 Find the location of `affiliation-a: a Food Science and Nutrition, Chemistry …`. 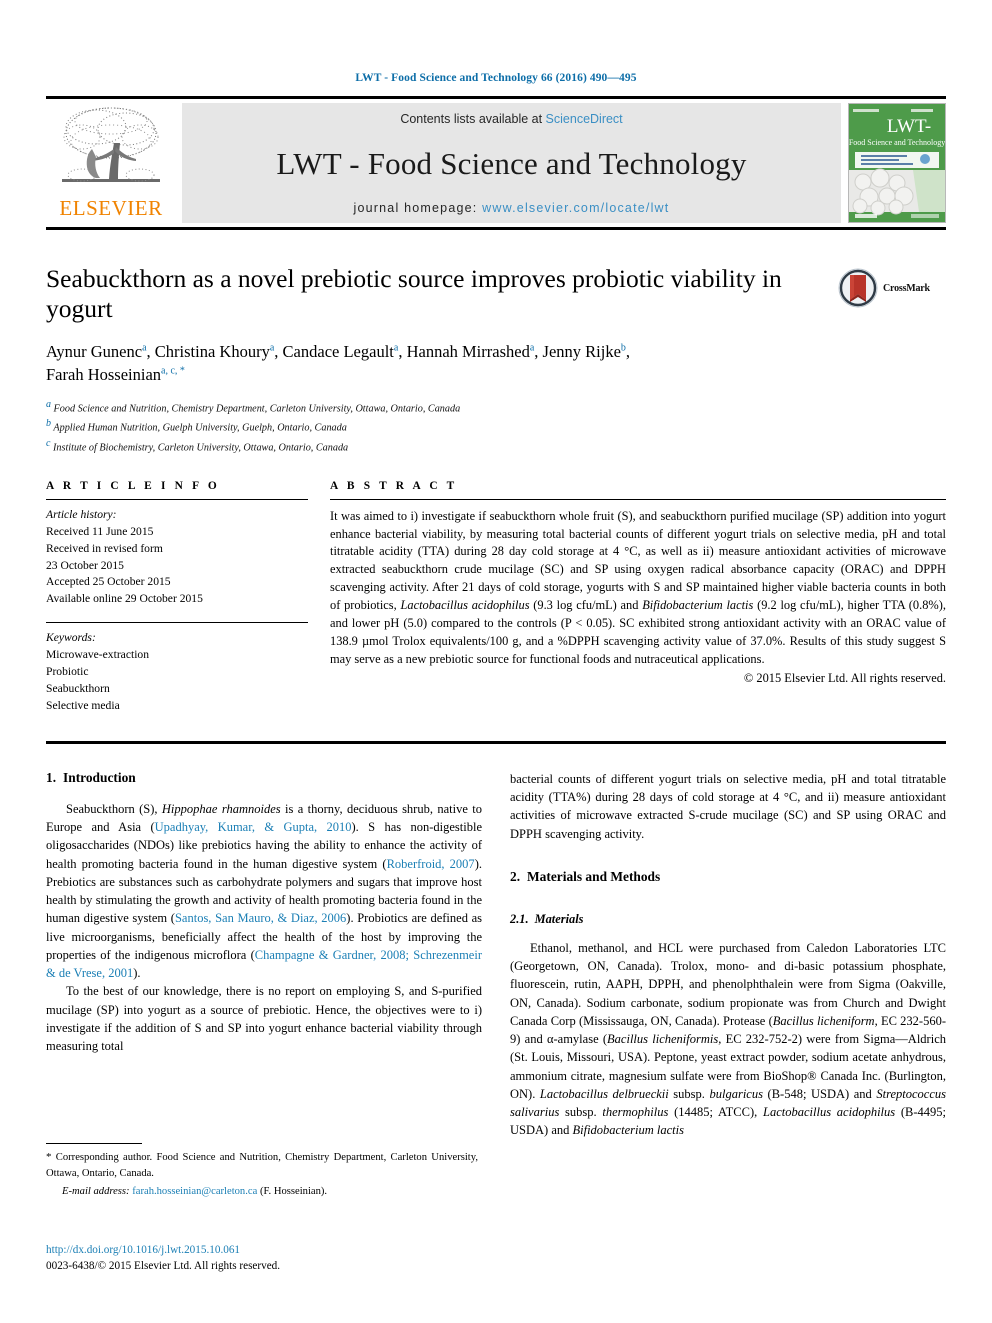

affiliation-a: a Food Science and Nutrition, Chemistry … is located at coordinates (496, 407).